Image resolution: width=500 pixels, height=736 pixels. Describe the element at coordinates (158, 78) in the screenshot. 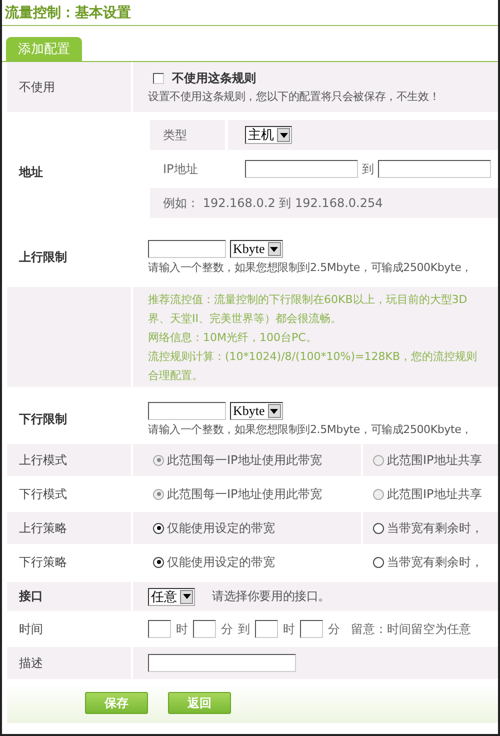

I see `checkbox` at that location.